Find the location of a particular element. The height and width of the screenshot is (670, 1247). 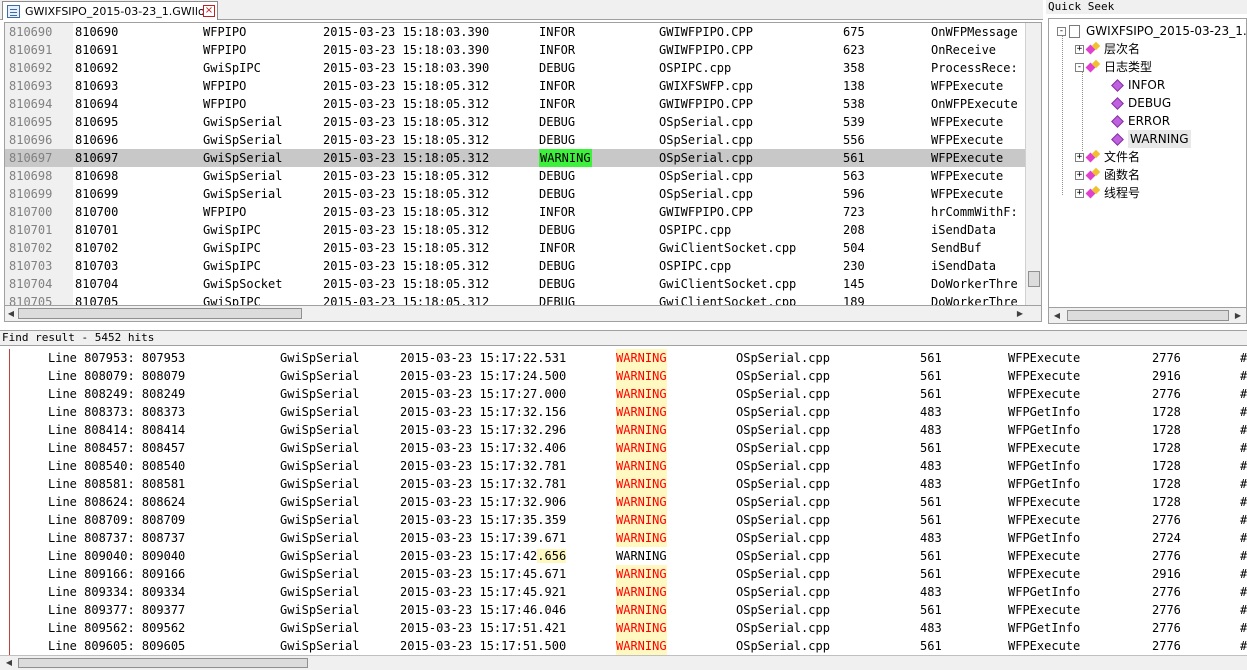

quick-seek-horizontal-scrollbar: ◀ ▶ is located at coordinates (1147, 316).